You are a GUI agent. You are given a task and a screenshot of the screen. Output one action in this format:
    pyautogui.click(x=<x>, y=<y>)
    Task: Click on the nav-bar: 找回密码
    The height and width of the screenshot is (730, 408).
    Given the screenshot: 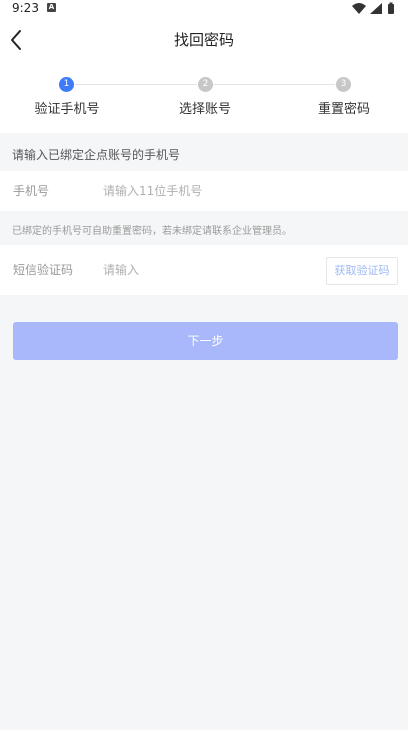 What is the action you would take?
    pyautogui.click(x=204, y=40)
    